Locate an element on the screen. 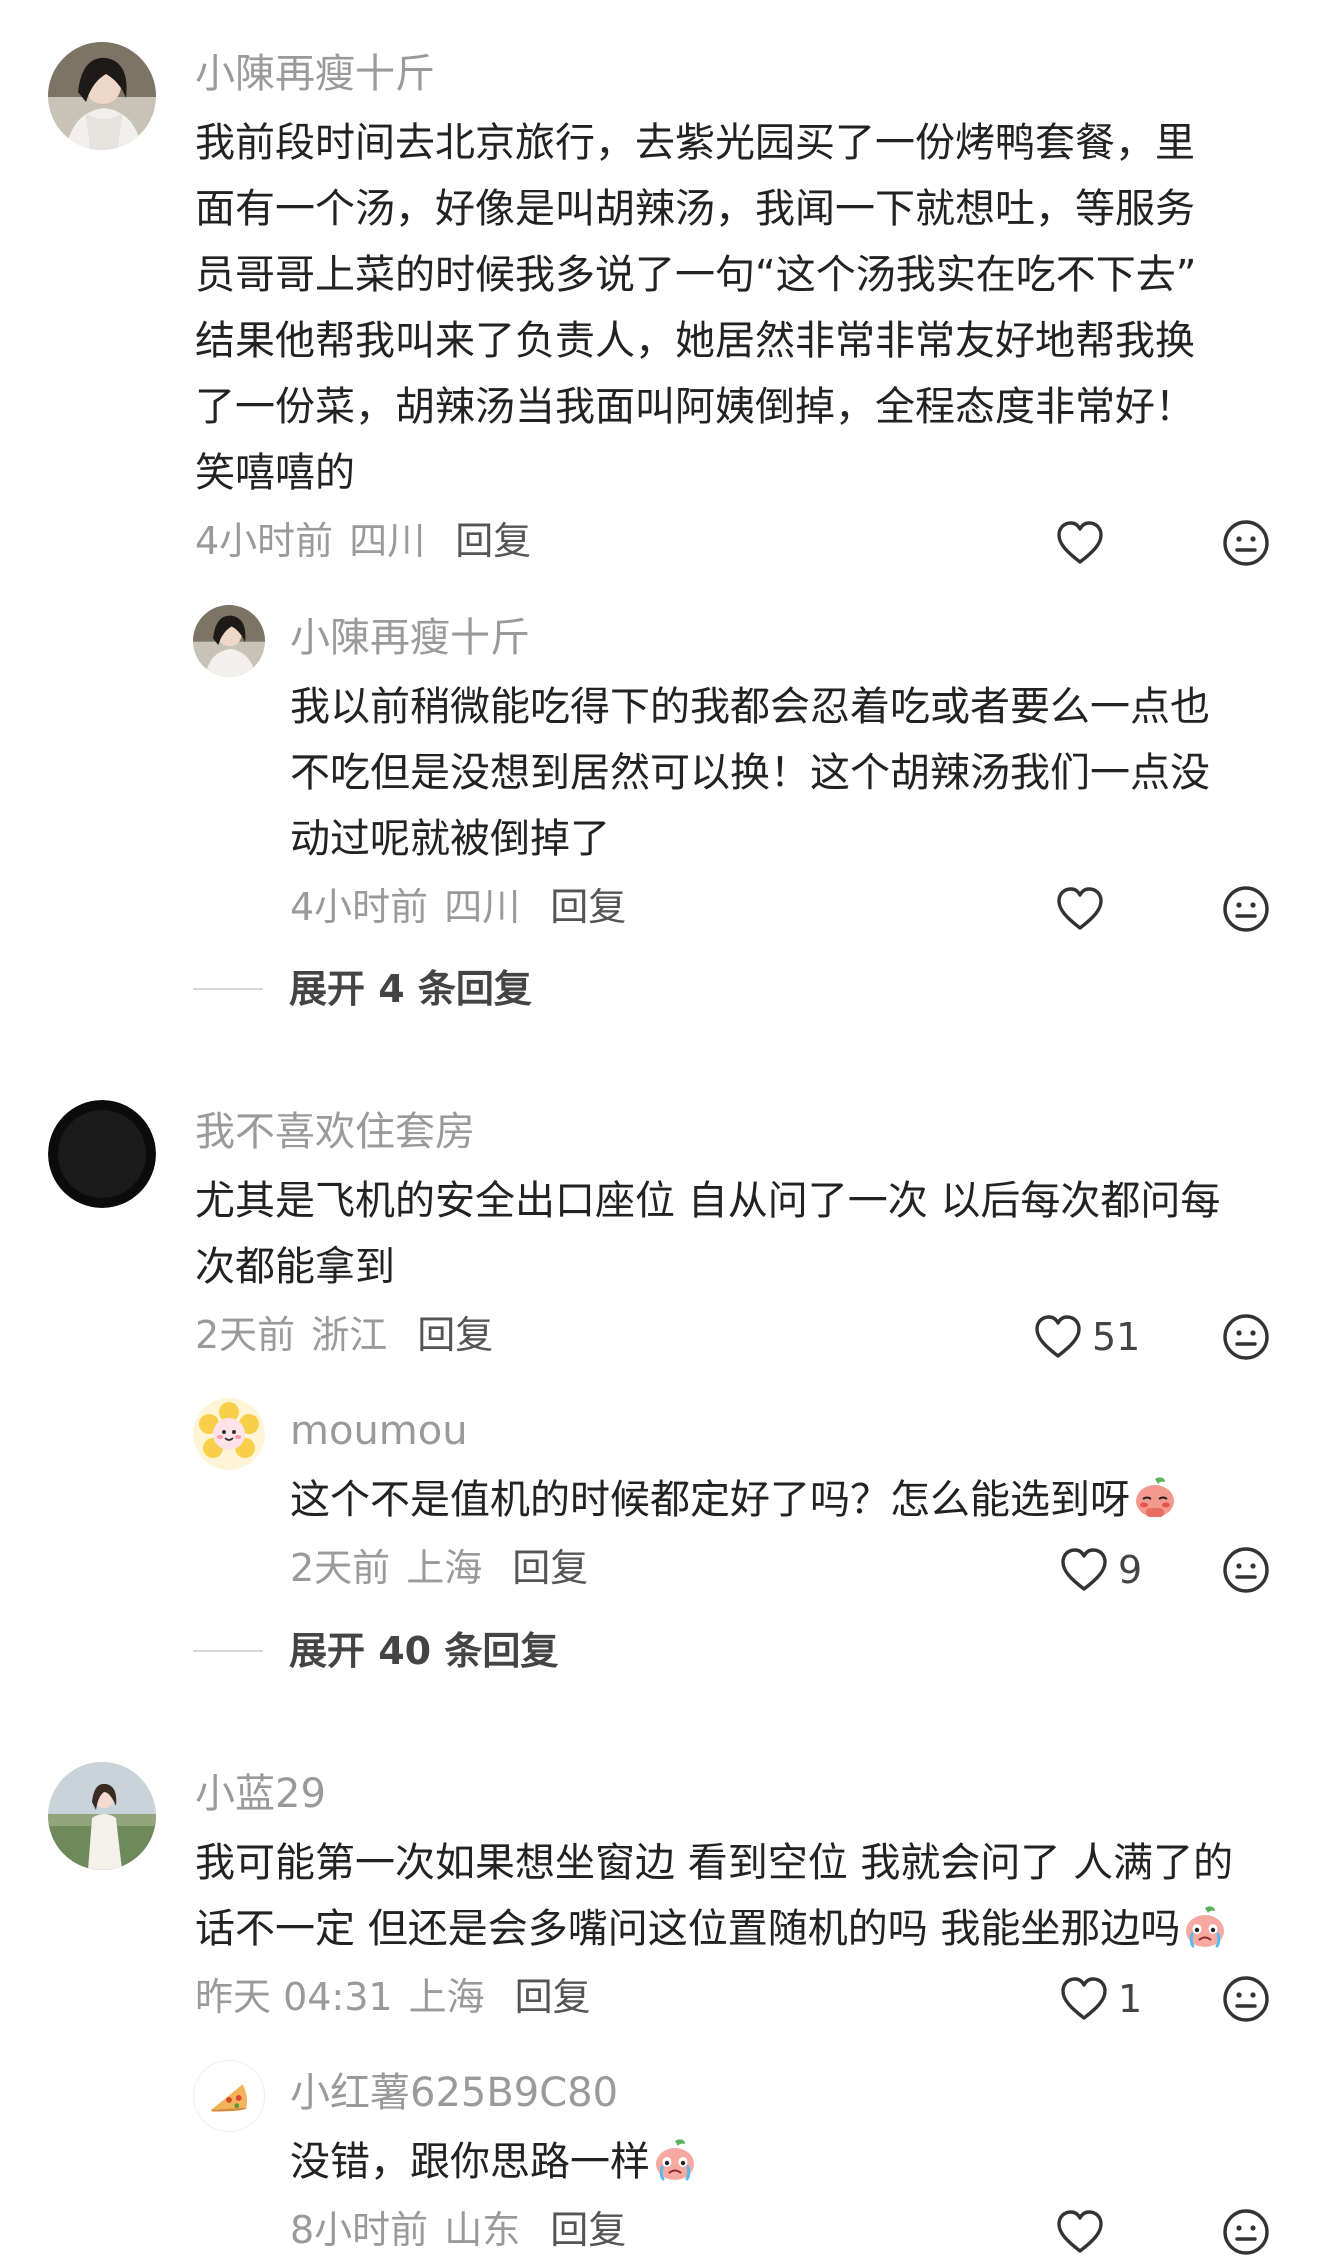 This screenshot has height=2266, width=1320. like-button: 1 is located at coordinates (1100, 1999).